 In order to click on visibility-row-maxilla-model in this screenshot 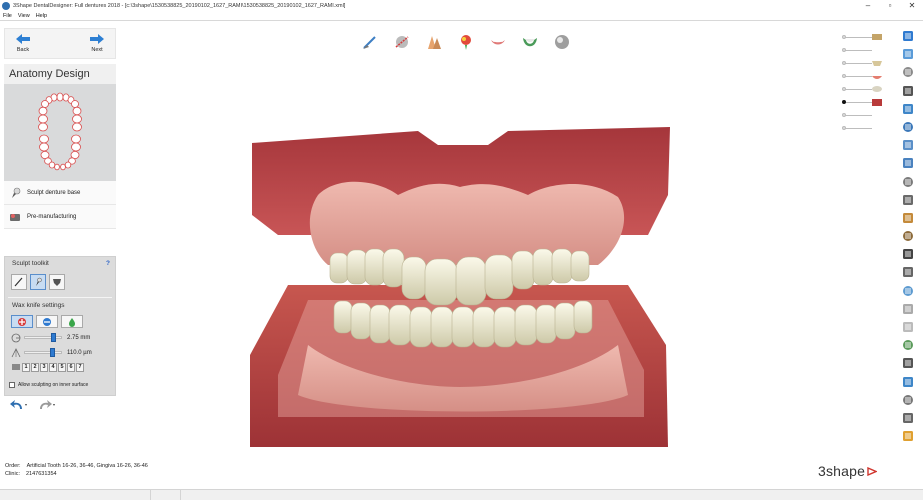, I will do `click(862, 37)`.